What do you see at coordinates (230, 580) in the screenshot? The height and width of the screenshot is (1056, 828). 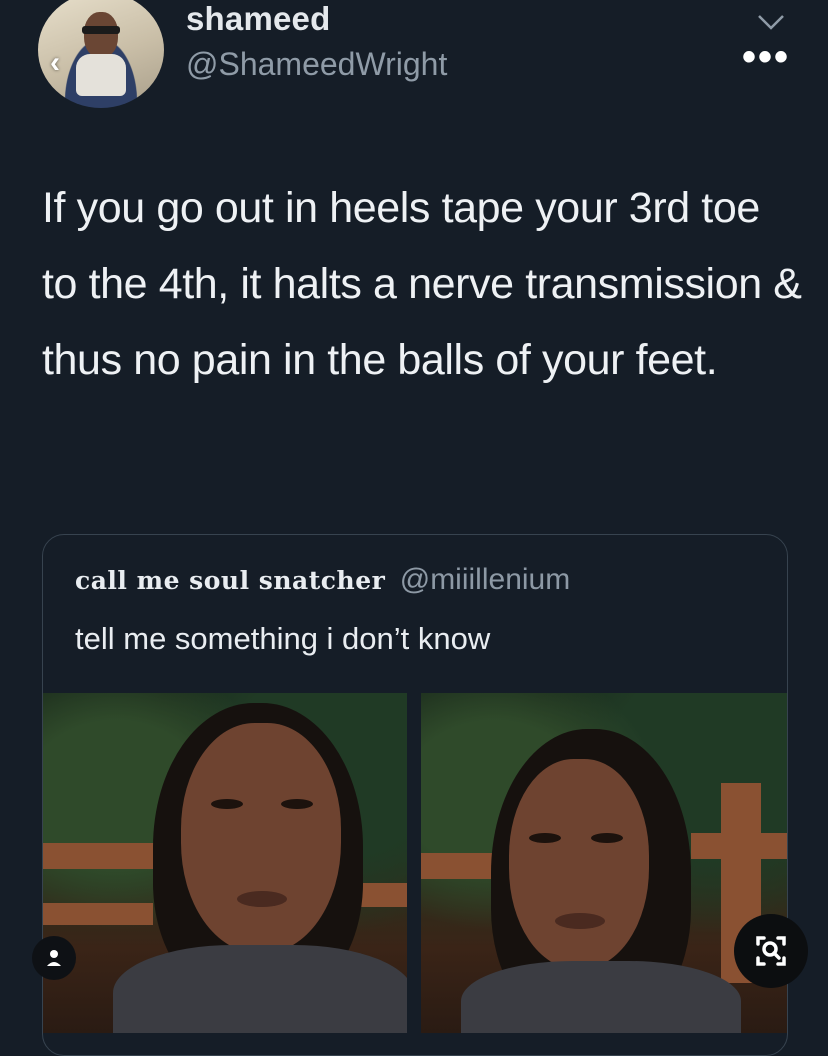 I see `quoted-author-name: call me soul snatcher` at bounding box center [230, 580].